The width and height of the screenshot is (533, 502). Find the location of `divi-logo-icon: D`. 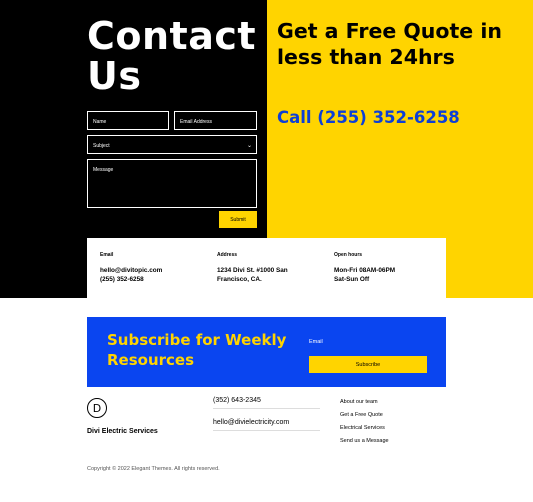

divi-logo-icon: D is located at coordinates (97, 408).